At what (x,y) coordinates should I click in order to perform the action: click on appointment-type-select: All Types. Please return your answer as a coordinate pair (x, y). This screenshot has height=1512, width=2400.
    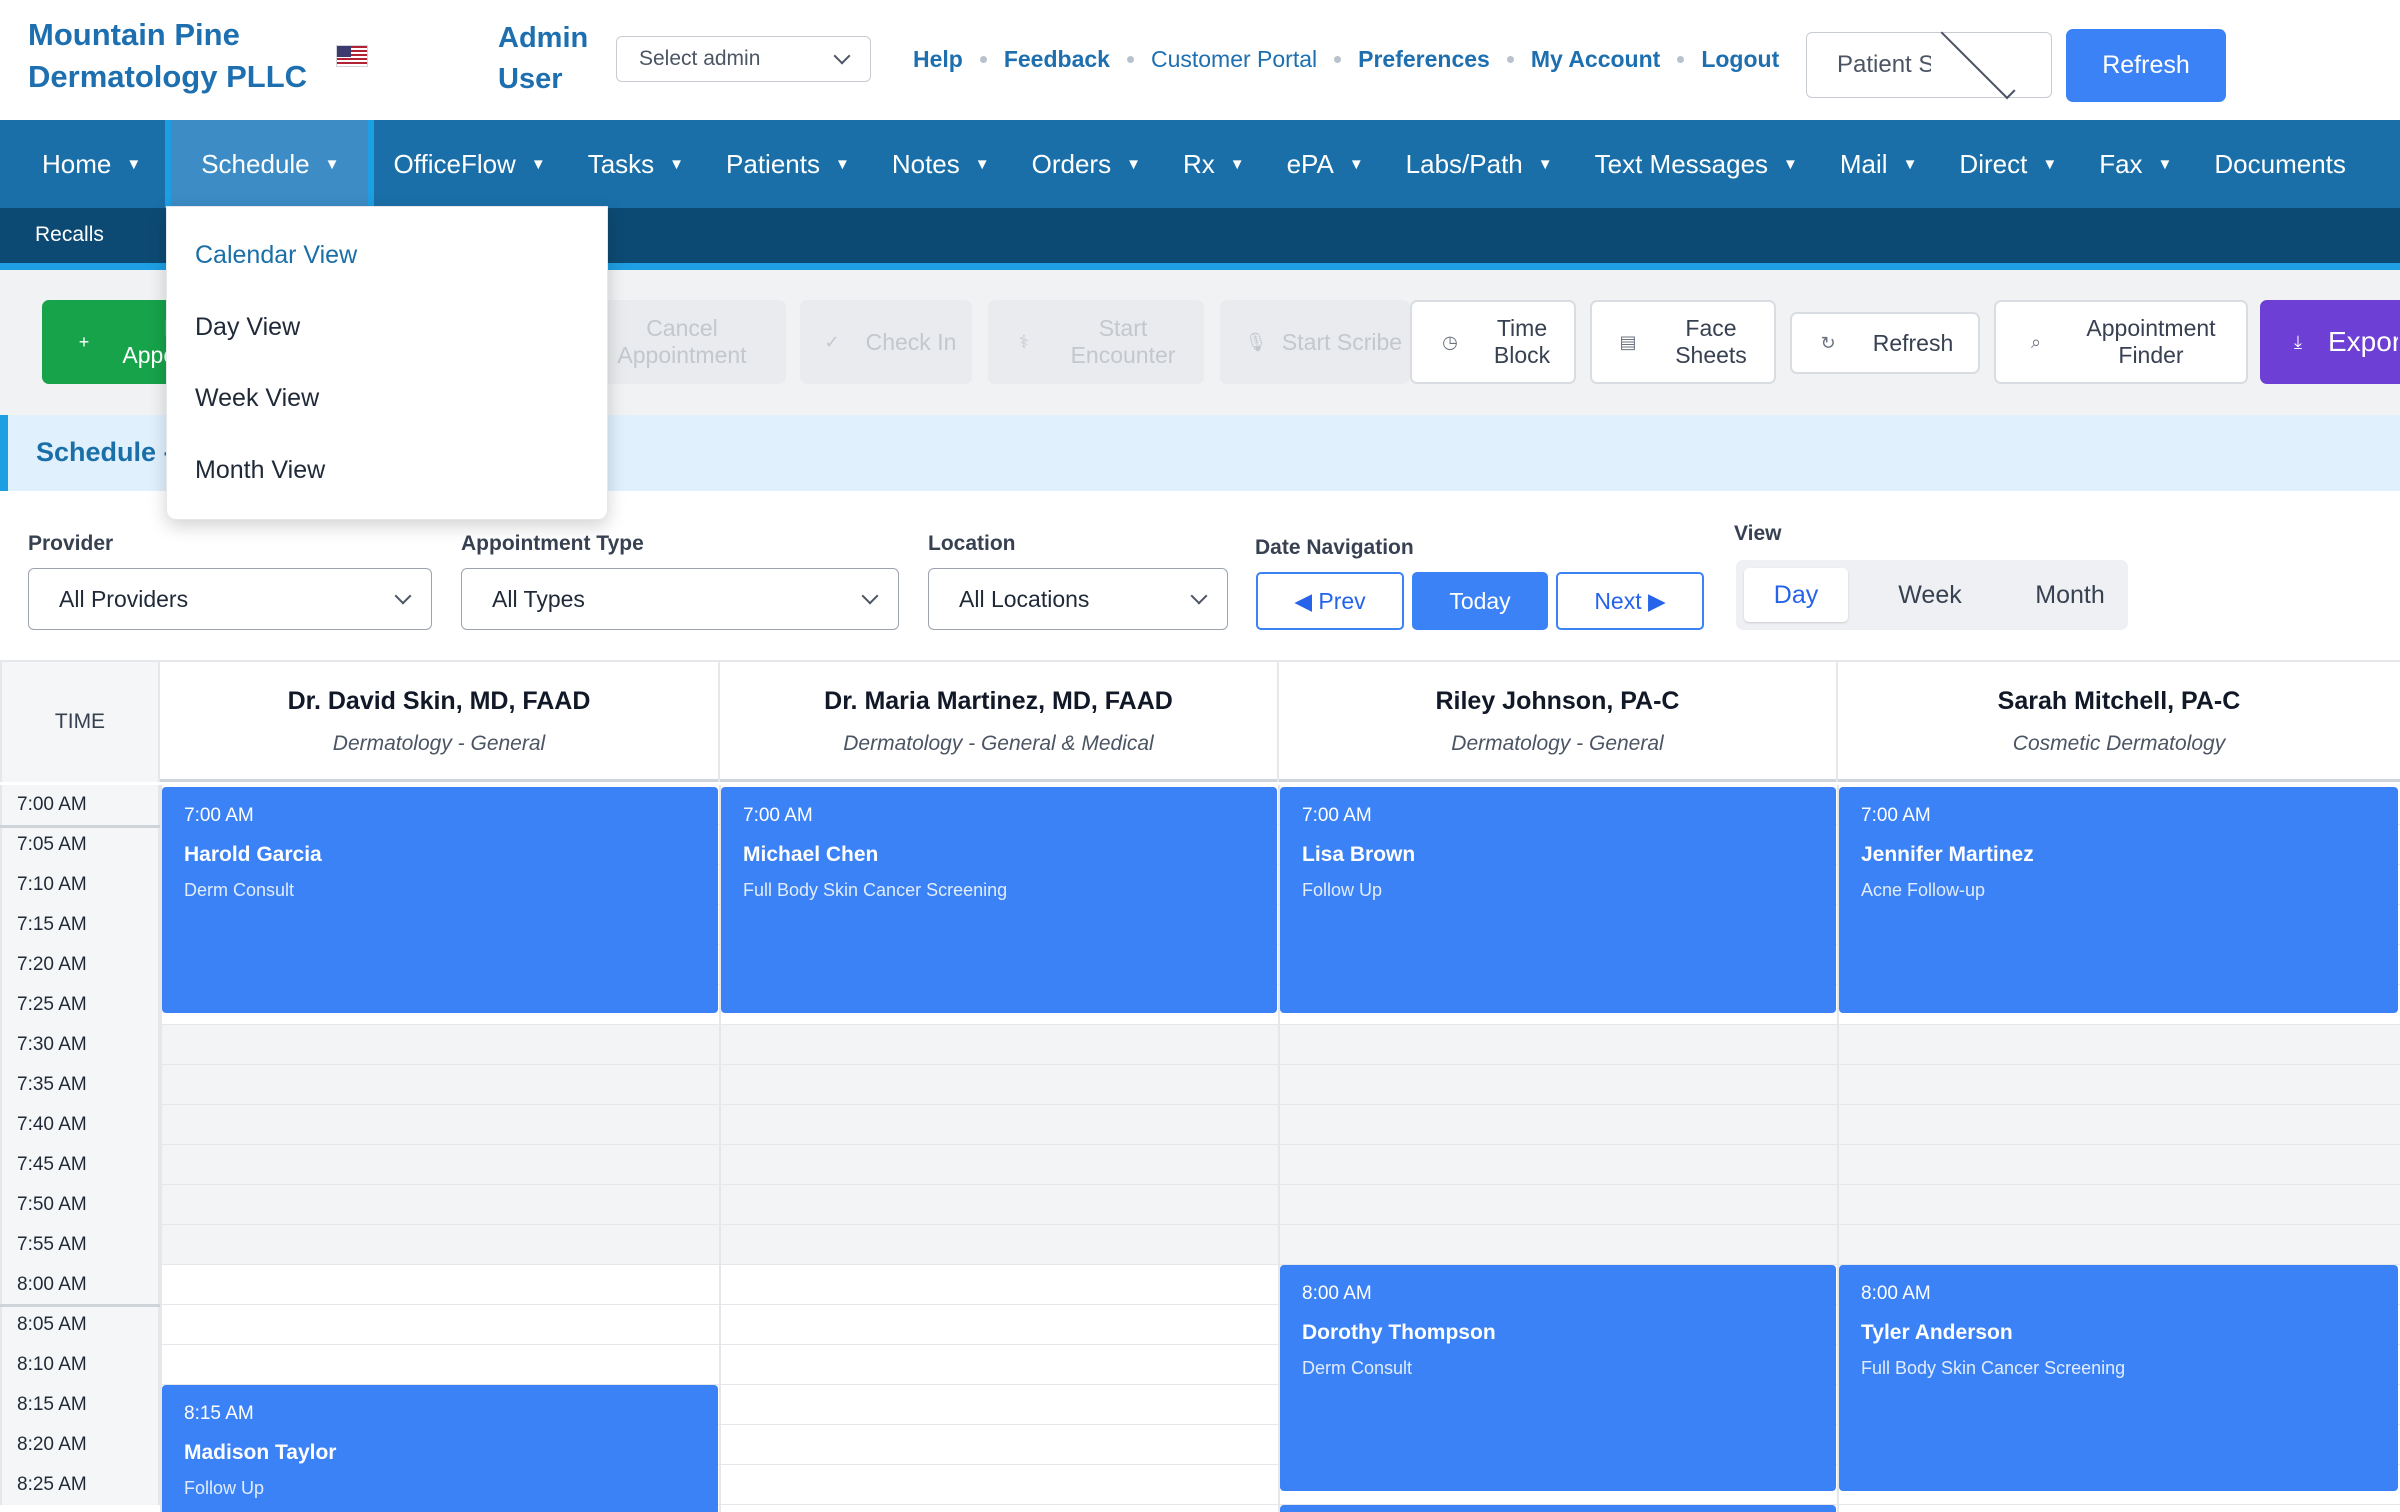
    Looking at the image, I should click on (680, 599).